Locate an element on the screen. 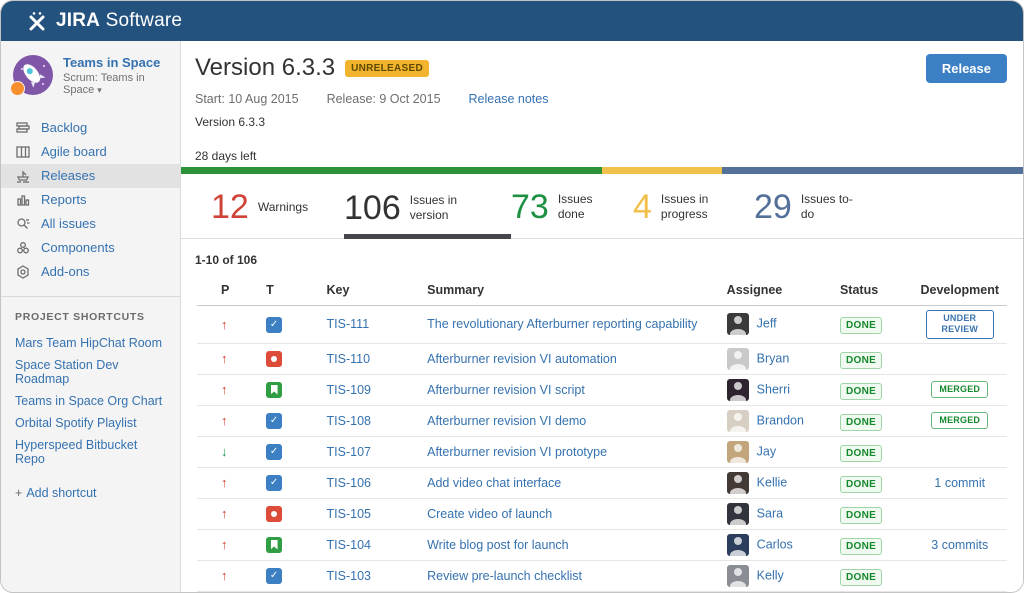 Image resolution: width=1024 pixels, height=593 pixels. assignee-link: Sara is located at coordinates (770, 513).